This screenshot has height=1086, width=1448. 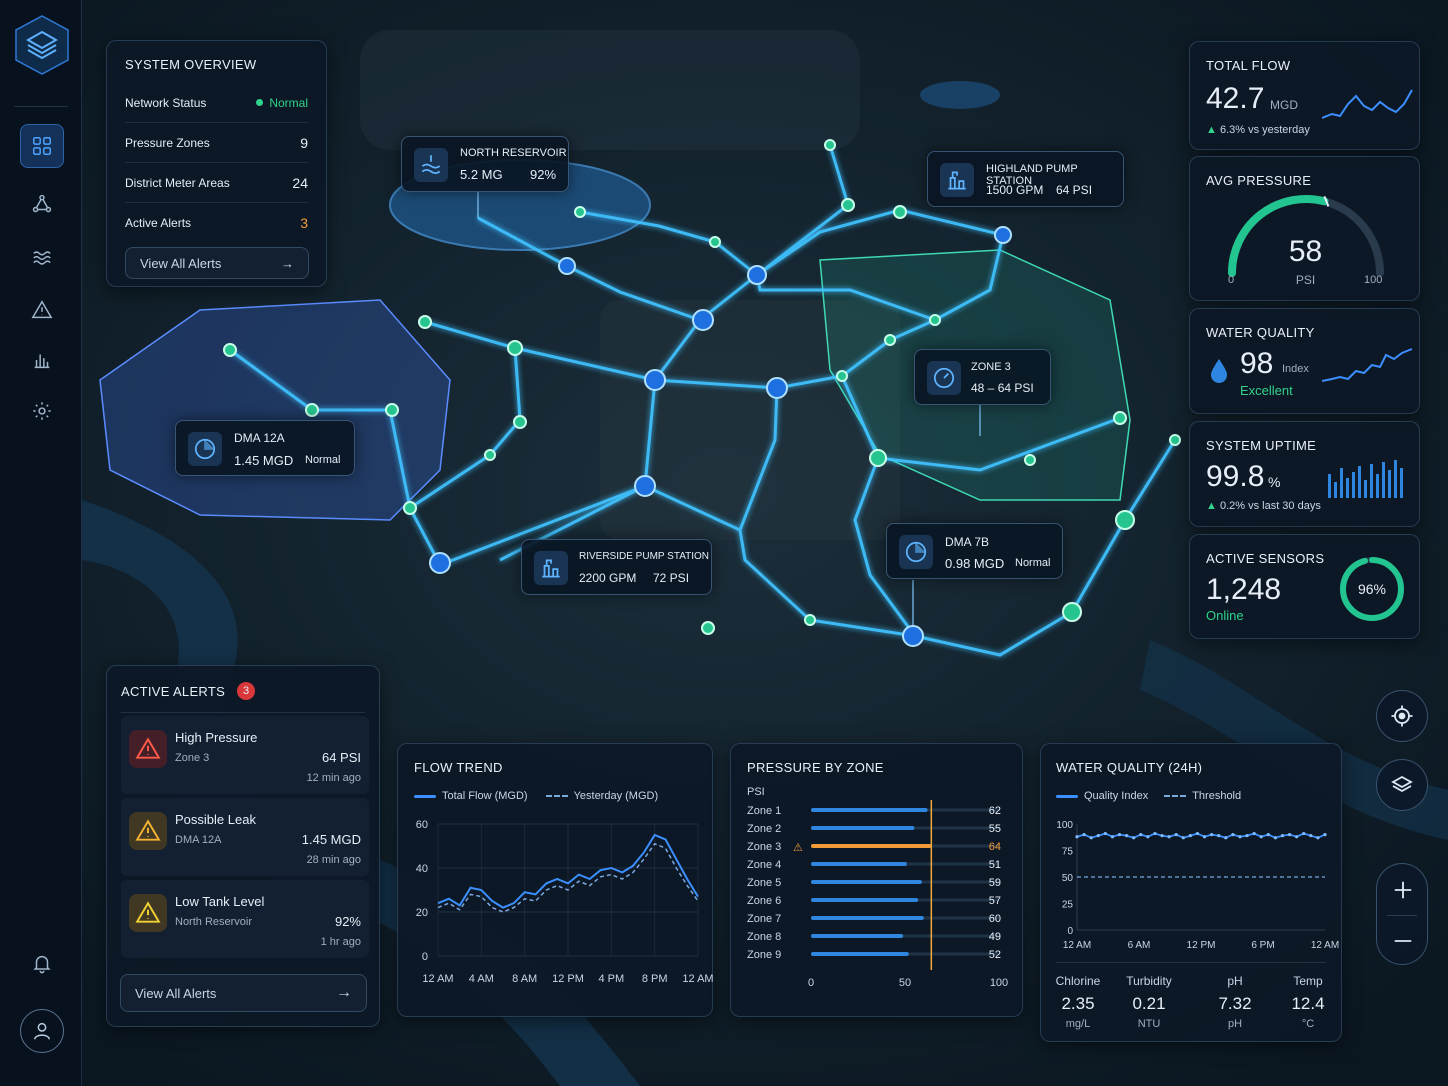 I want to click on param-name: Temp, so click(x=1308, y=981).